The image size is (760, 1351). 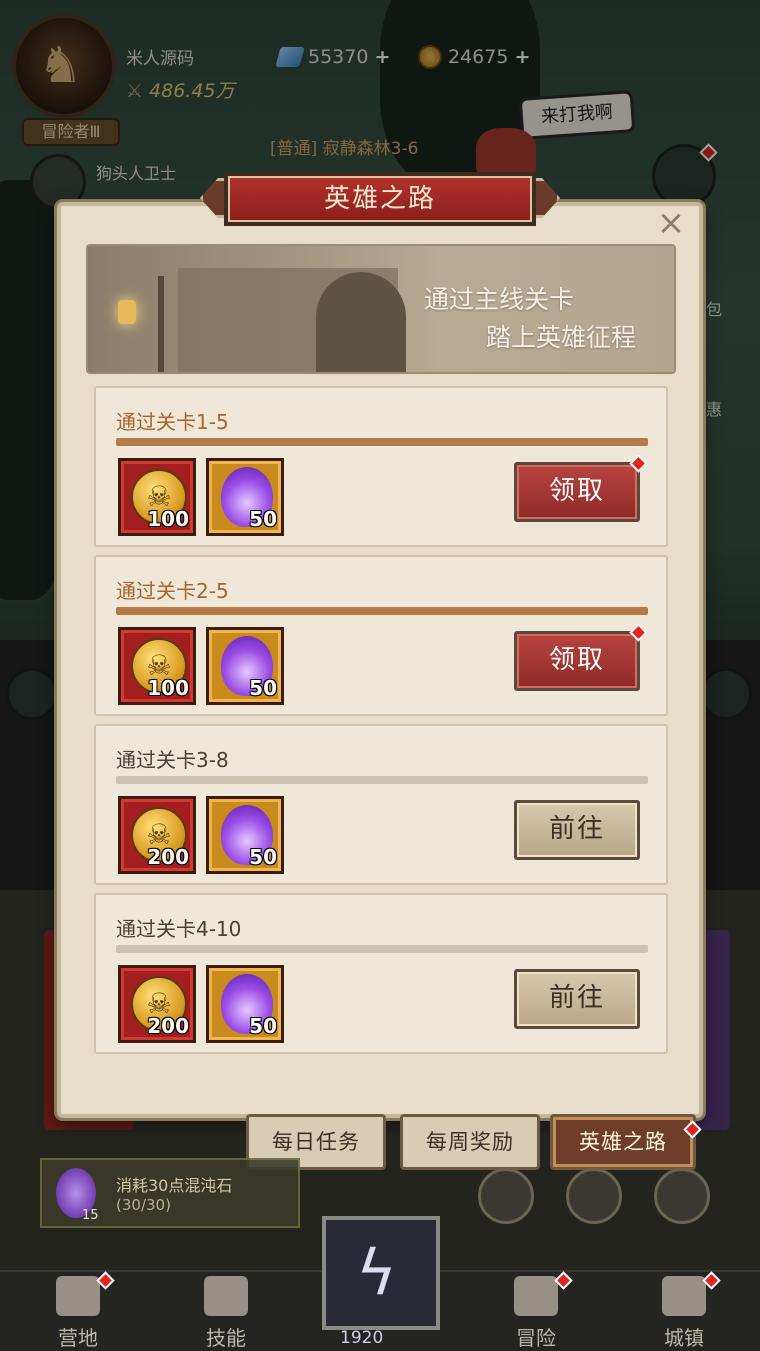 I want to click on tab-hero-road: 英雄之路, so click(x=626, y=1142).